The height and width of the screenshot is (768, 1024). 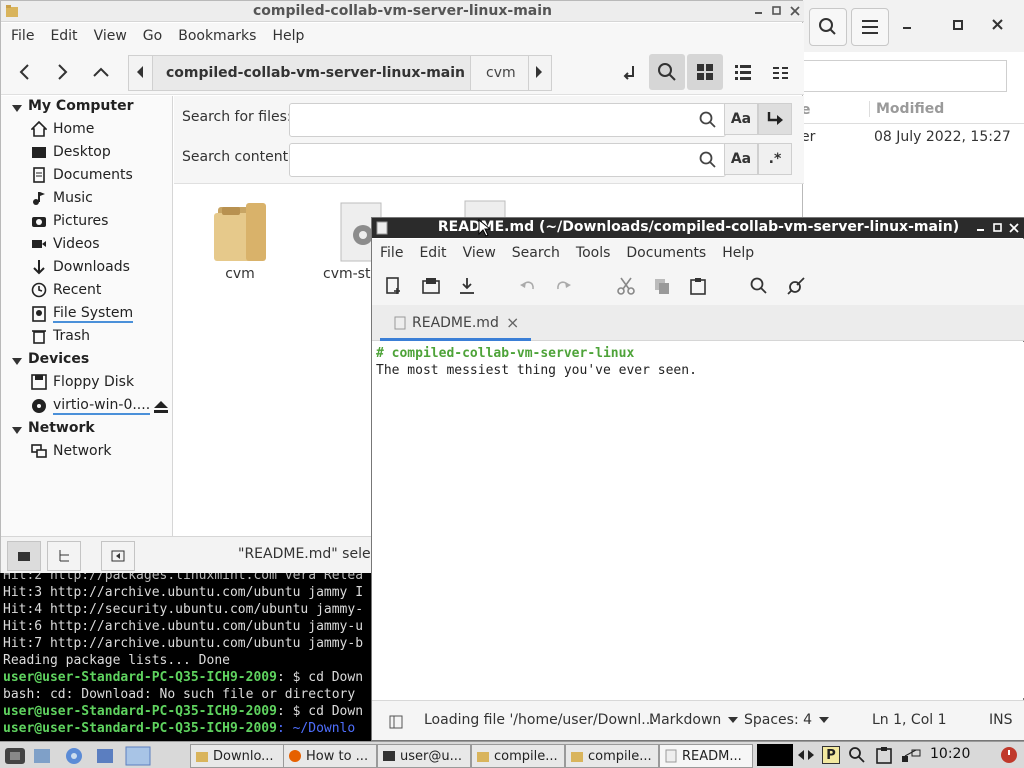 I want to click on sidebar-item-music: Music, so click(x=62, y=198).